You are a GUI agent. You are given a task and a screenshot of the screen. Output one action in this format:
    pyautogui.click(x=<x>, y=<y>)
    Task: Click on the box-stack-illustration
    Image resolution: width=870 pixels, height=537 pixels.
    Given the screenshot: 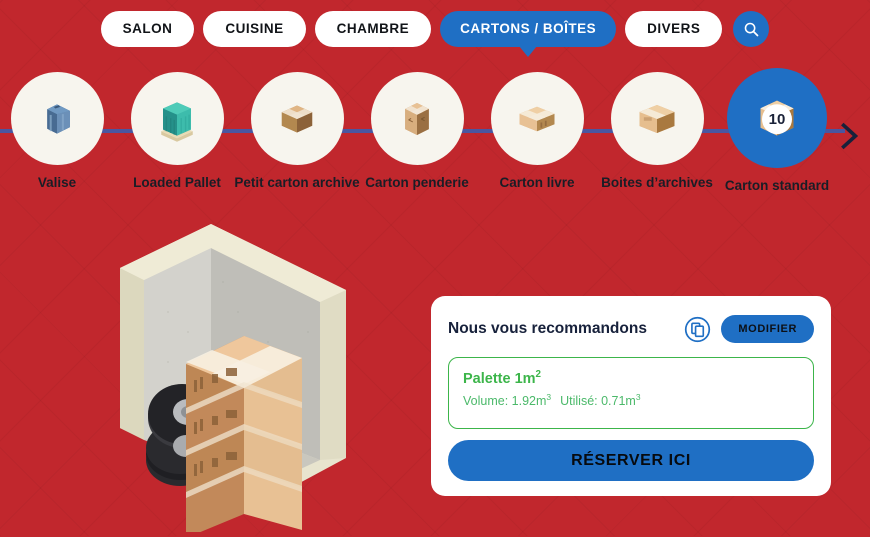 What is the action you would take?
    pyautogui.click(x=244, y=436)
    